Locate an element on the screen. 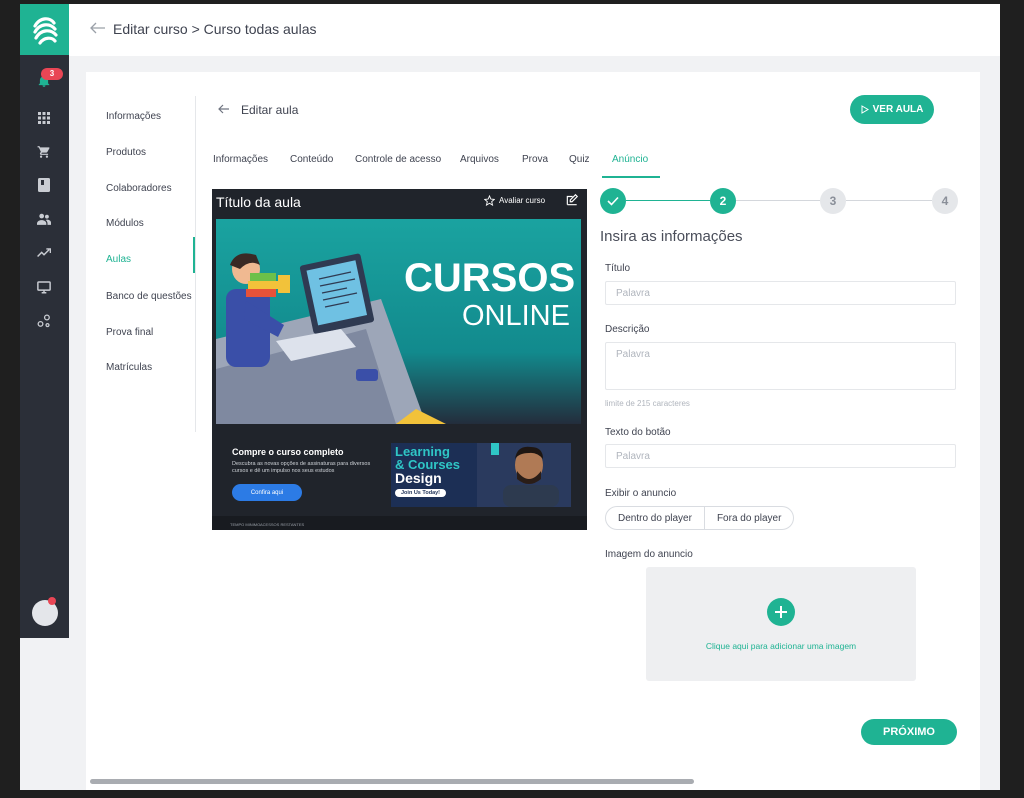  step-2: 2 is located at coordinates (723, 201).